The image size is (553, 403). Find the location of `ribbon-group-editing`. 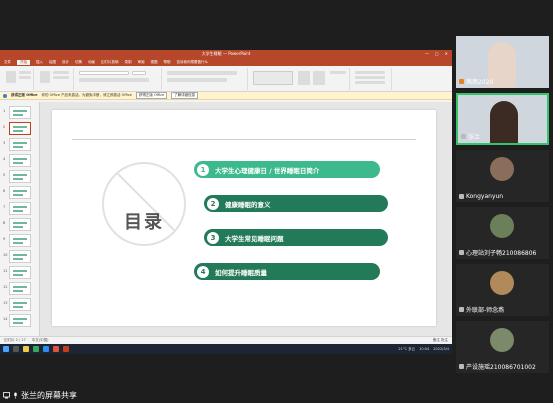

ribbon-group-editing is located at coordinates (372, 79).